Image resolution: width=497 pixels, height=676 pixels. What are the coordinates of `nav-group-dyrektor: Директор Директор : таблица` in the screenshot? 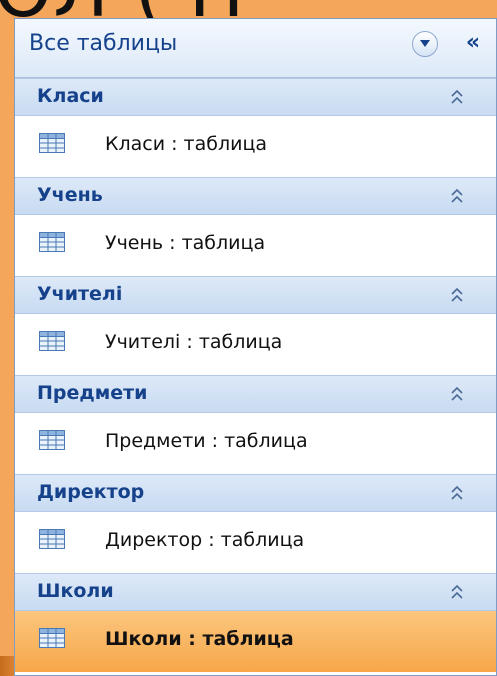 It's located at (255, 523).